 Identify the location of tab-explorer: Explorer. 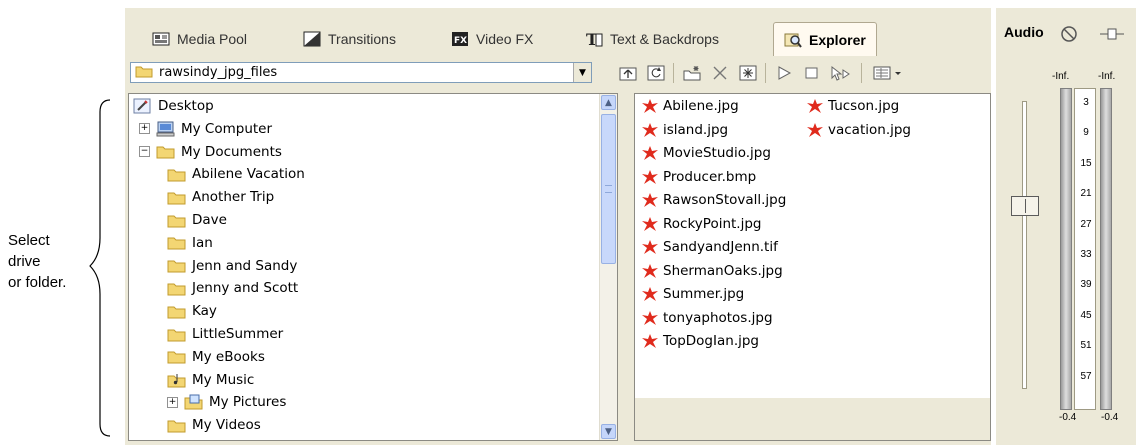
(825, 39).